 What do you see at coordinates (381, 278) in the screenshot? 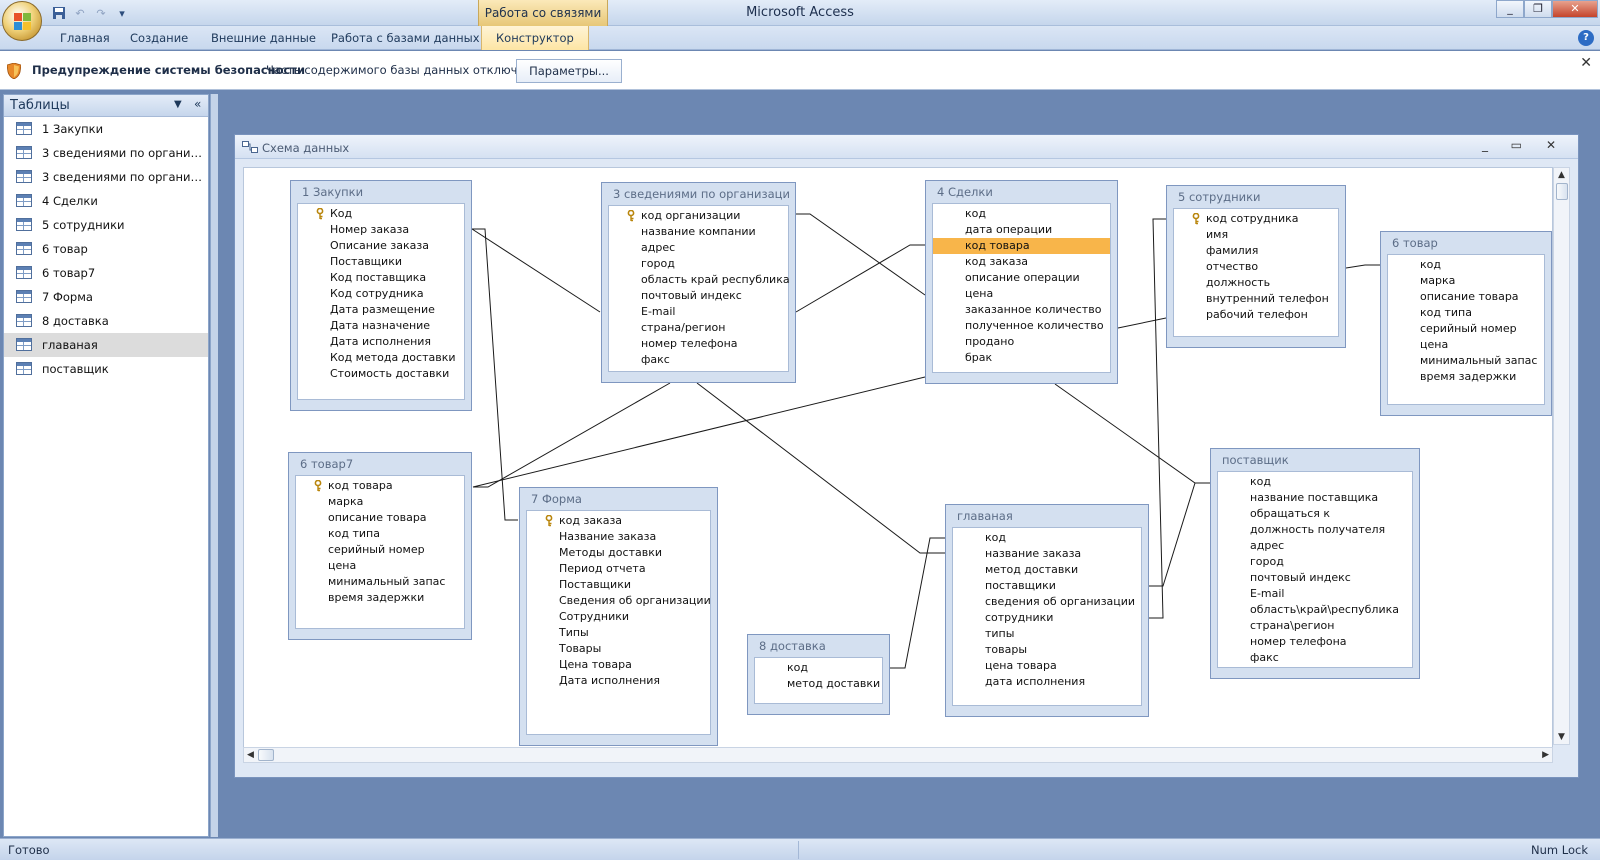
I see `field-row: Код поставщика` at bounding box center [381, 278].